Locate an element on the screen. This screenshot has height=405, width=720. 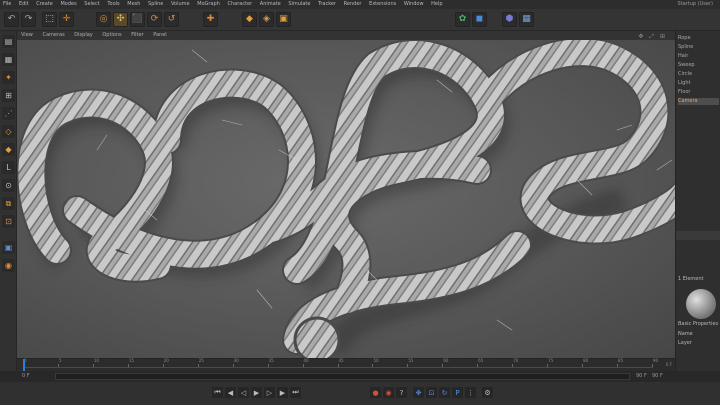
edges-mode-icon: ◇ is located at coordinates (8, 131).